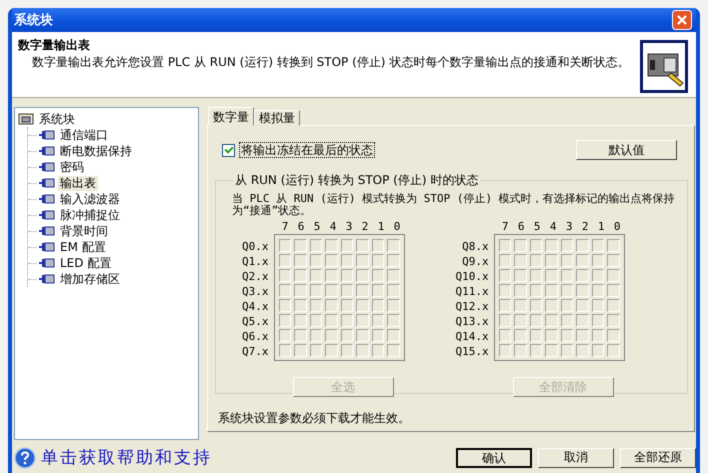 The width and height of the screenshot is (708, 473). I want to click on checkbox-label: 将输出冻结在最后的状态, so click(307, 150).